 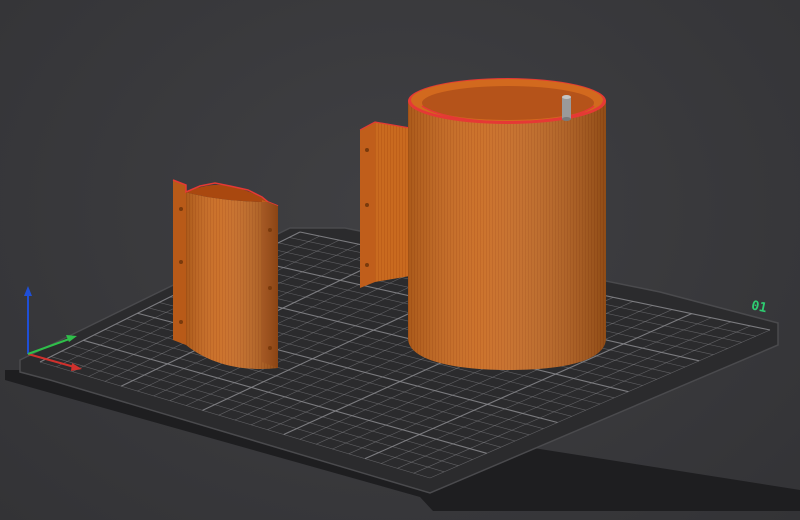 What do you see at coordinates (232, 280) in the screenshot?
I see `small-shell-shade` at bounding box center [232, 280].